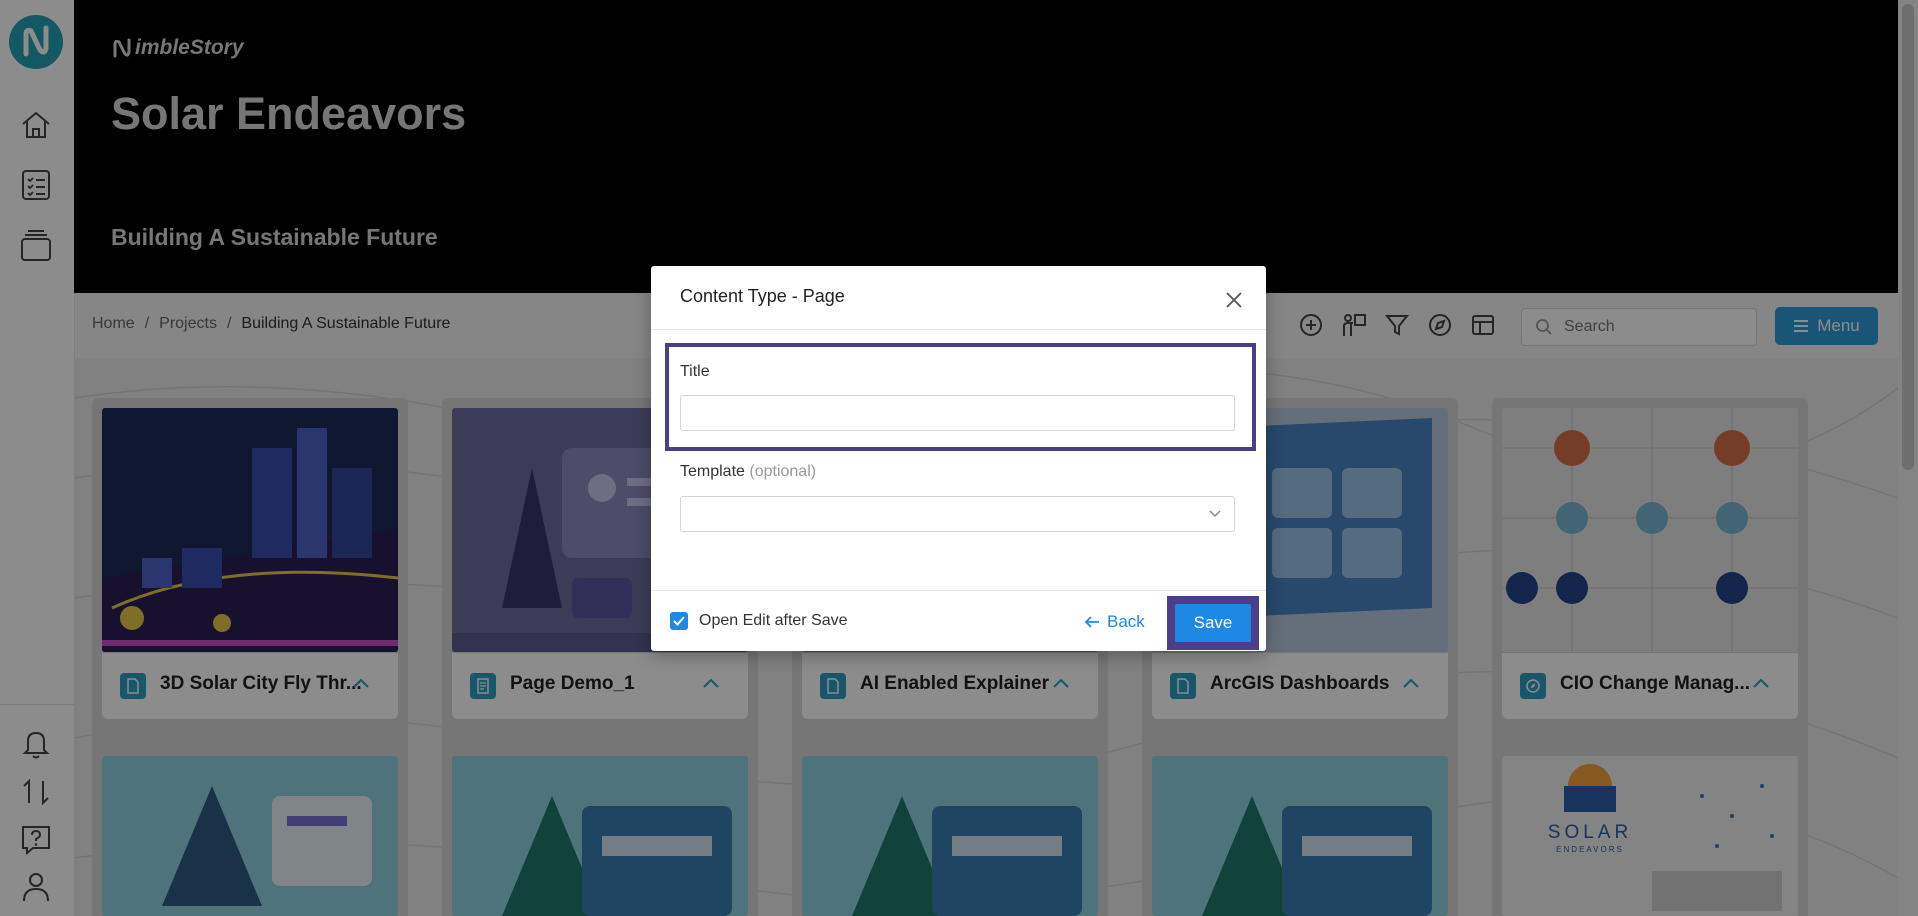 The width and height of the screenshot is (1918, 916). What do you see at coordinates (1215, 514) in the screenshot?
I see `chevron-down-icon` at bounding box center [1215, 514].